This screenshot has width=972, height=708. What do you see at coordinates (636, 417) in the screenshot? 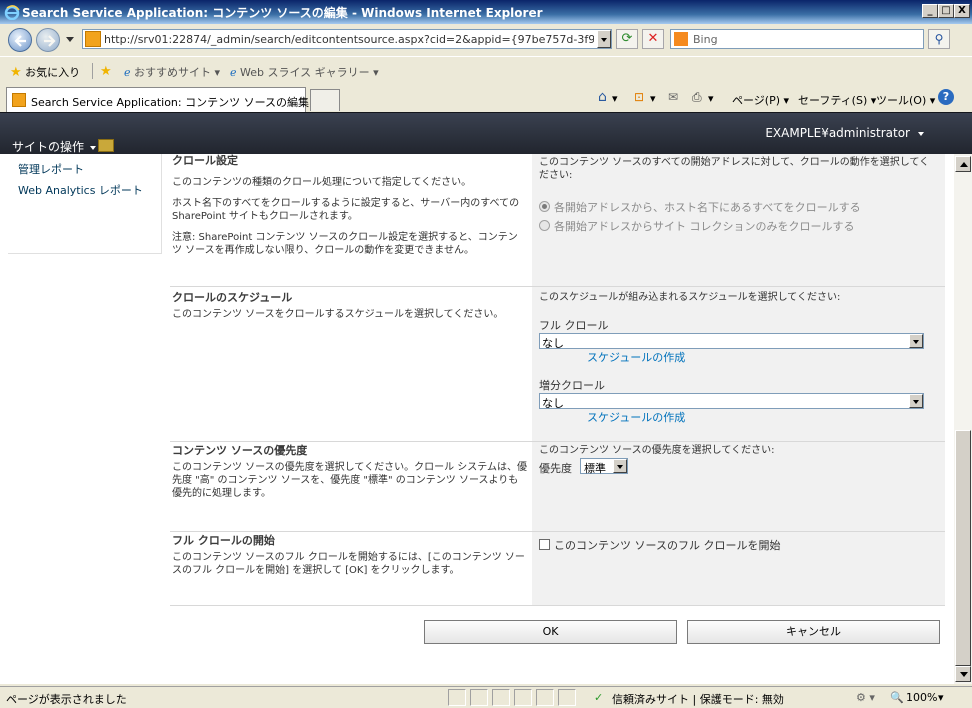
I see `create-incremental-schedule-link: スケジュールの作成` at bounding box center [636, 417].